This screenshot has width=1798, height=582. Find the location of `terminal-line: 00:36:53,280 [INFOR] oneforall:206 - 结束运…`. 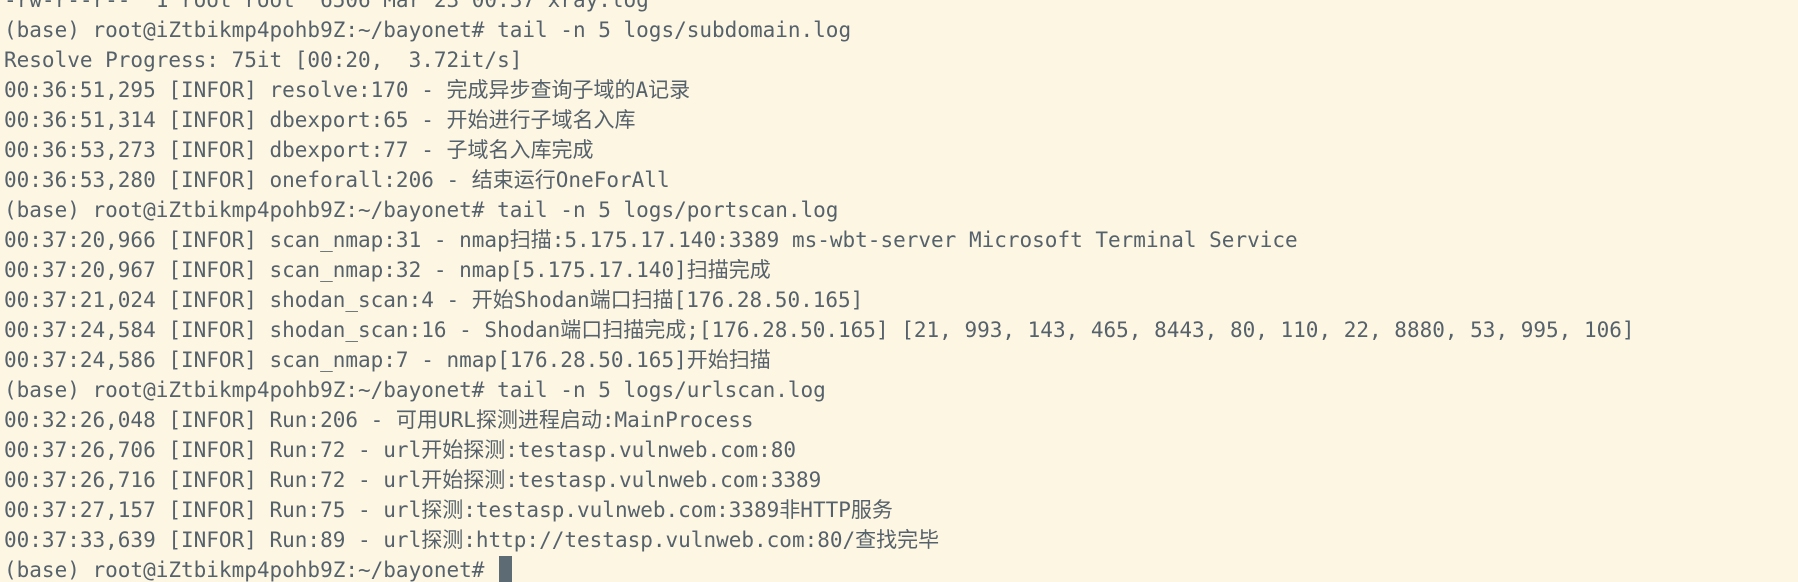

terminal-line: 00:36:53,280 [INFOR] oneforall:206 - 结束运… is located at coordinates (337, 180).